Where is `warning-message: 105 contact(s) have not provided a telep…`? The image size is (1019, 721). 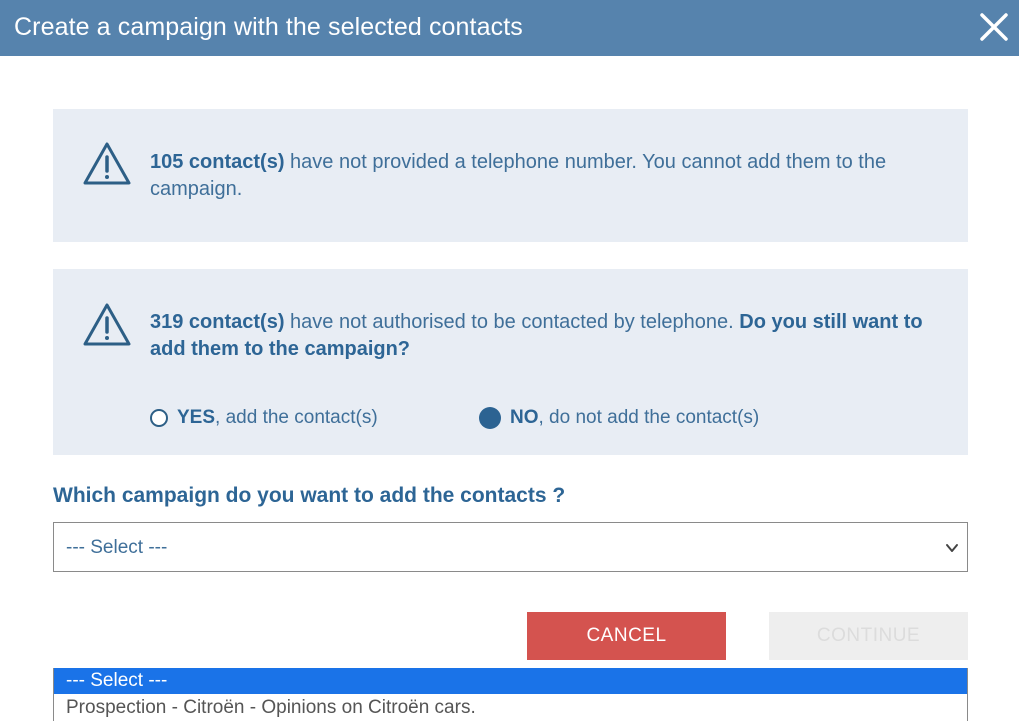
warning-message: 105 contact(s) have not provided a telep… is located at coordinates (545, 176).